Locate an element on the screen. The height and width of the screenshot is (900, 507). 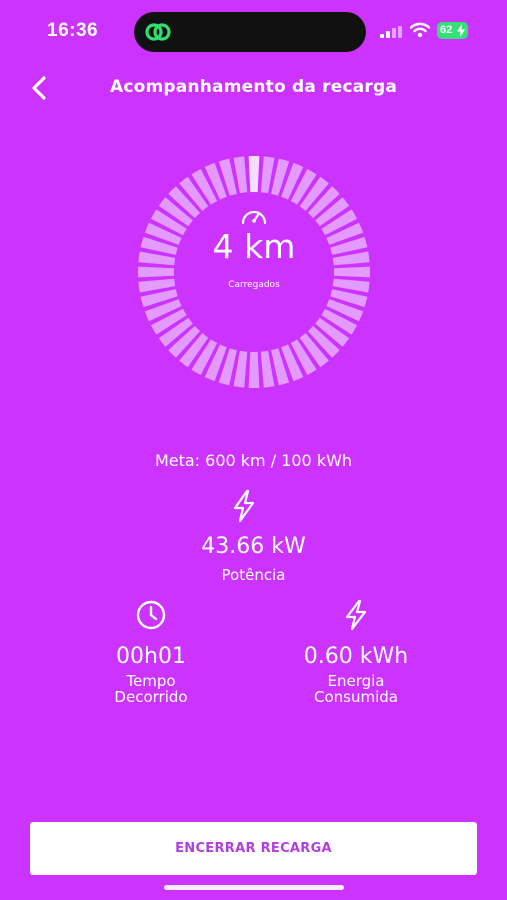
home-indicator is located at coordinates (254, 887).